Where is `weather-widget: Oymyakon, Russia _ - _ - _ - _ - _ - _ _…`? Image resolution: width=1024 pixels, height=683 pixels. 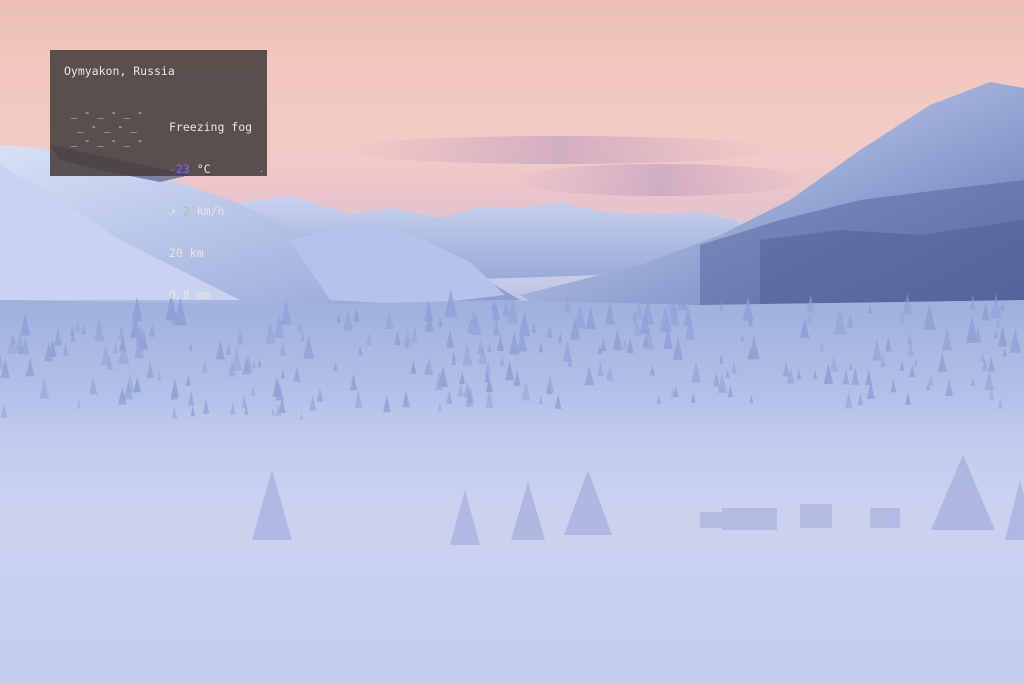 weather-widget: Oymyakon, Russia _ - _ - _ - _ - _ - _ _… is located at coordinates (158, 176).